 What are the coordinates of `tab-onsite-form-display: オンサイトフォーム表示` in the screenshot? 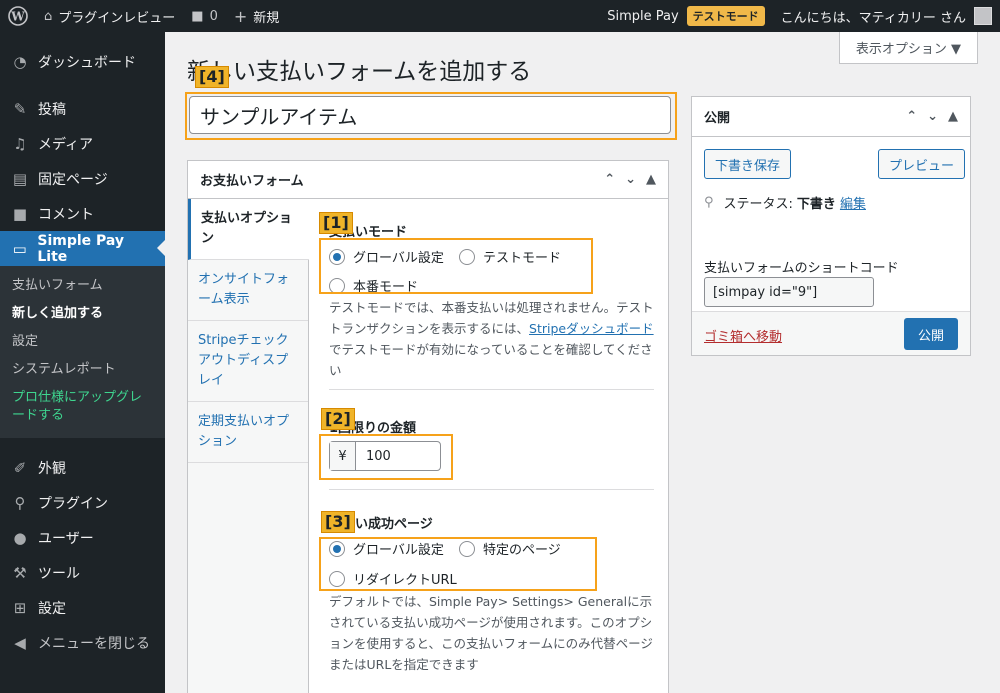 It's located at (248, 290).